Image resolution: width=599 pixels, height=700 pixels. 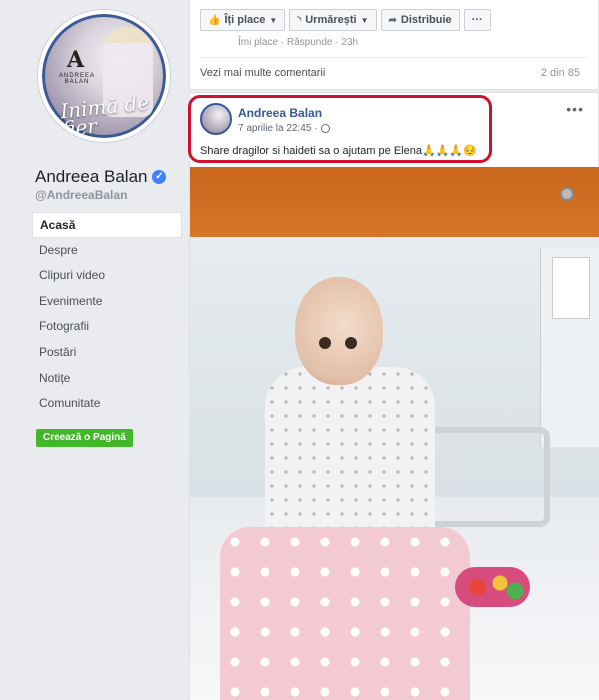 I want to click on page-name-text: Andreea Balan, so click(x=91, y=176).